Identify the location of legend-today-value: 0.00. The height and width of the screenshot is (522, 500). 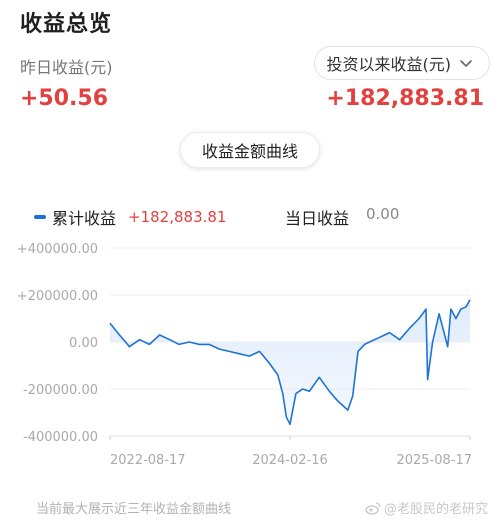
(383, 214).